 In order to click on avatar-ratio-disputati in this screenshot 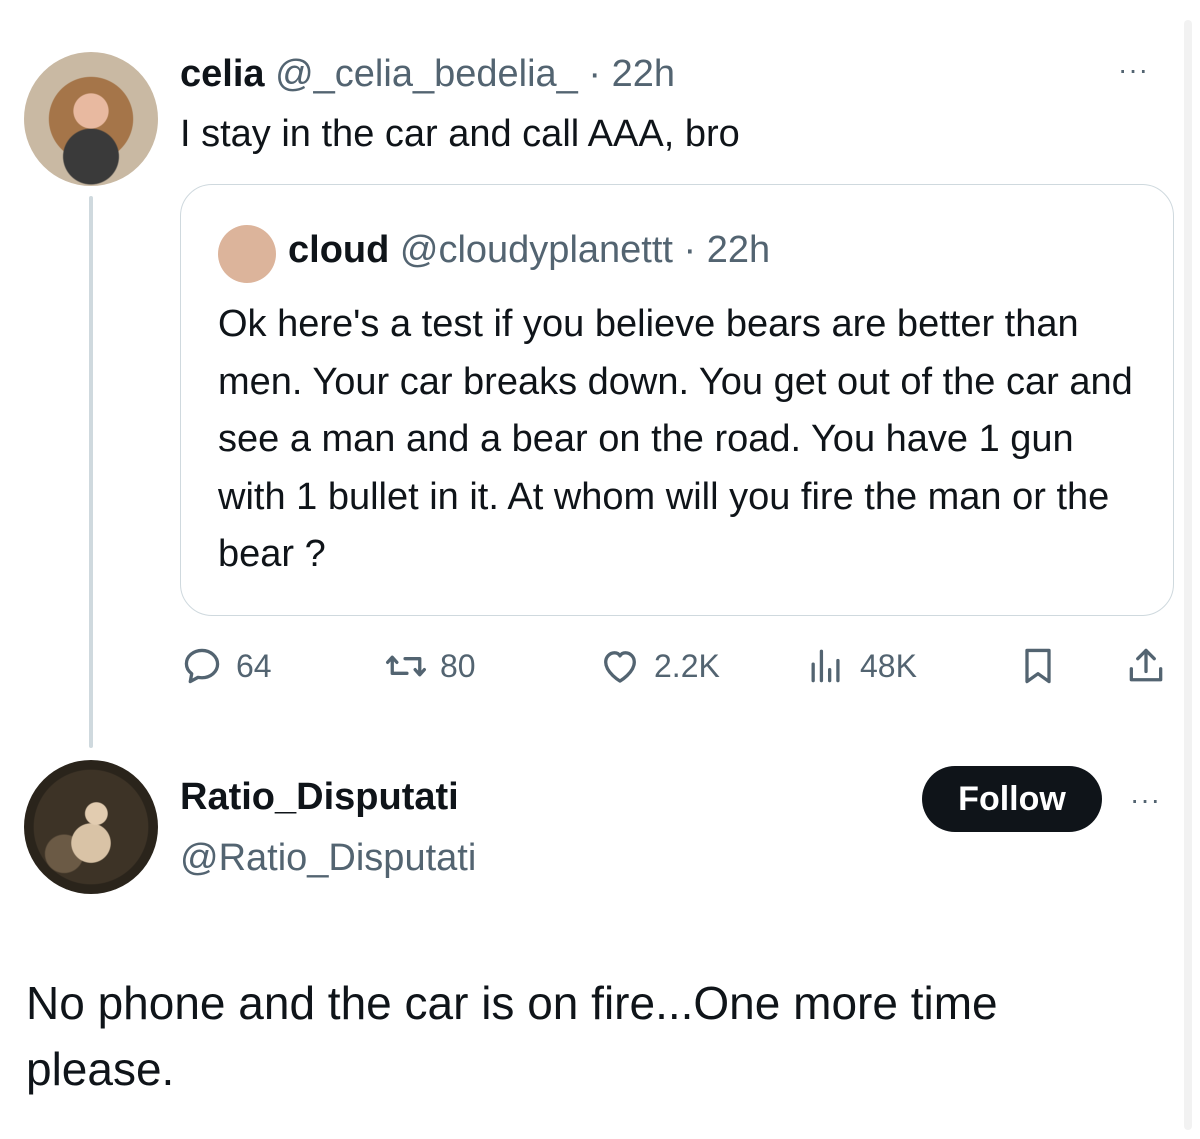, I will do `click(91, 827)`.